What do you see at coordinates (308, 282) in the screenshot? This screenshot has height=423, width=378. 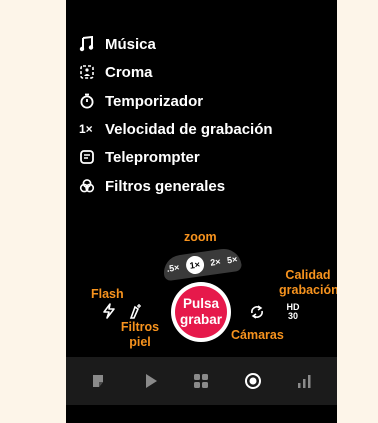 I see `quality-annotation: Calidad grabación` at bounding box center [308, 282].